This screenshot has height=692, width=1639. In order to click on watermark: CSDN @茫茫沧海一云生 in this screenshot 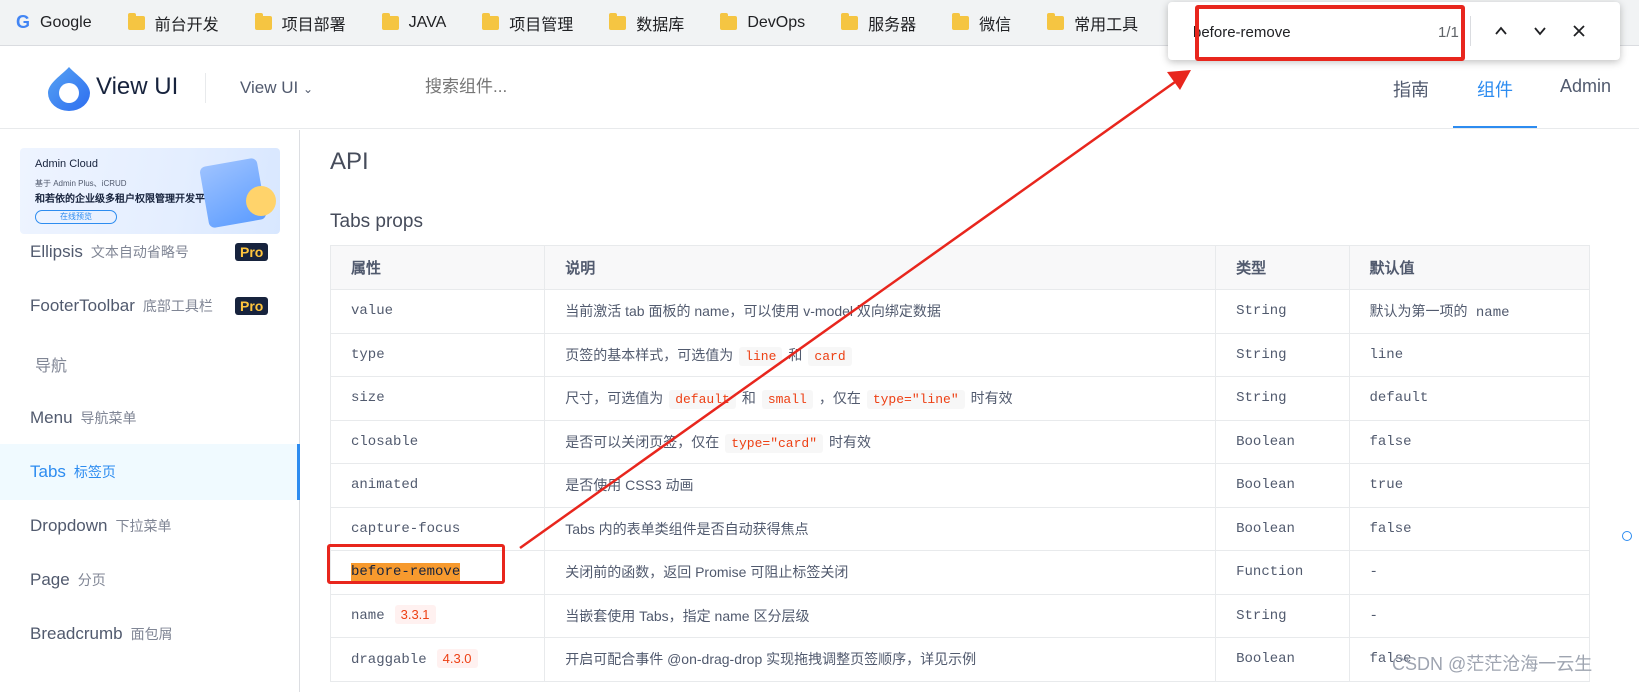, I will do `click(1492, 664)`.